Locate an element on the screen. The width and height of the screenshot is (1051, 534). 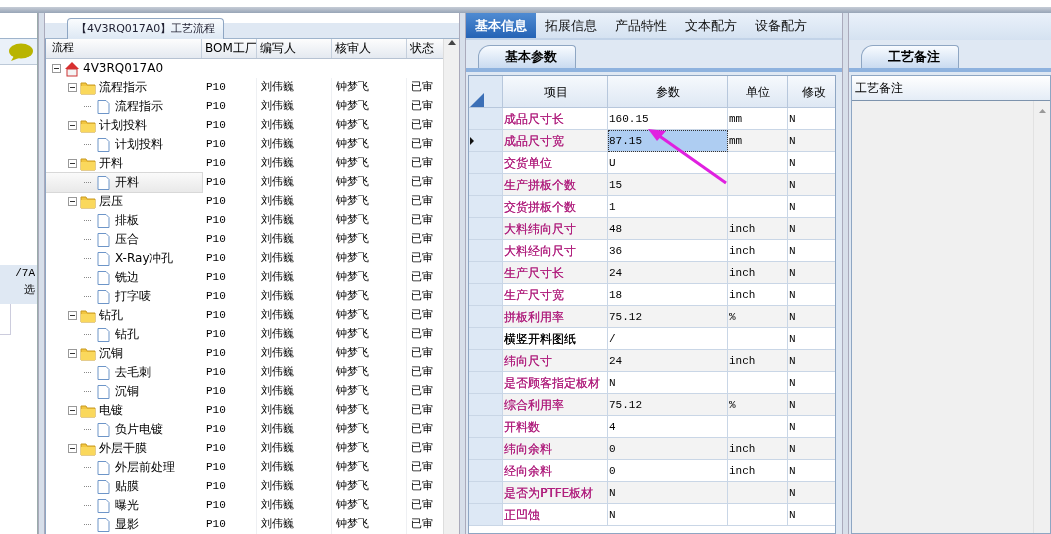
tree-node-label: 贴膜 is located at coordinates (127, 486).